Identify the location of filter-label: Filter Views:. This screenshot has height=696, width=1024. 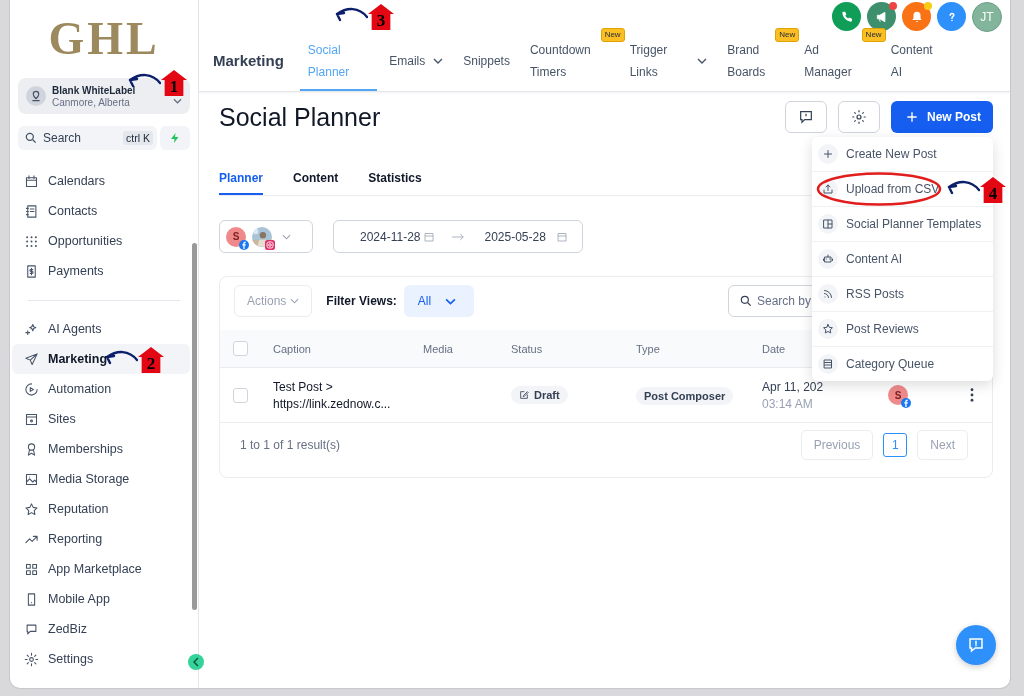
(361, 301).